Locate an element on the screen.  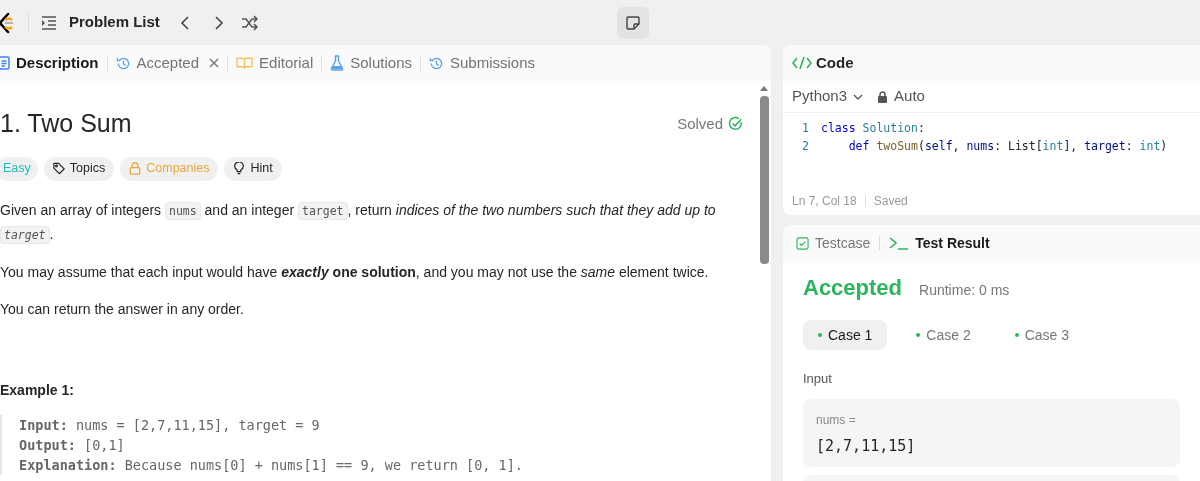
checkbox-icon is located at coordinates (802, 243).